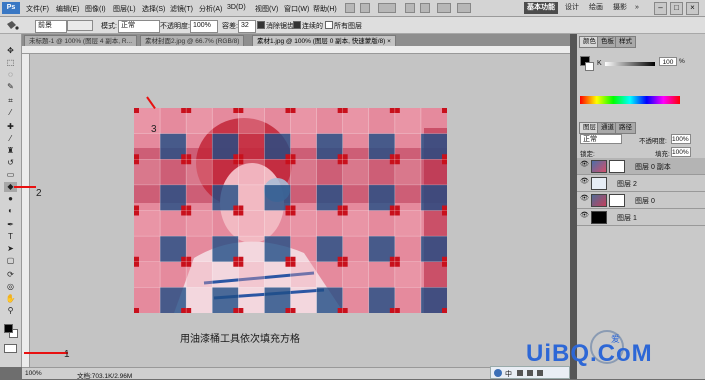 Image resolution: width=705 pixels, height=380 pixels. I want to click on opacity-input: 100%, so click(204, 26).